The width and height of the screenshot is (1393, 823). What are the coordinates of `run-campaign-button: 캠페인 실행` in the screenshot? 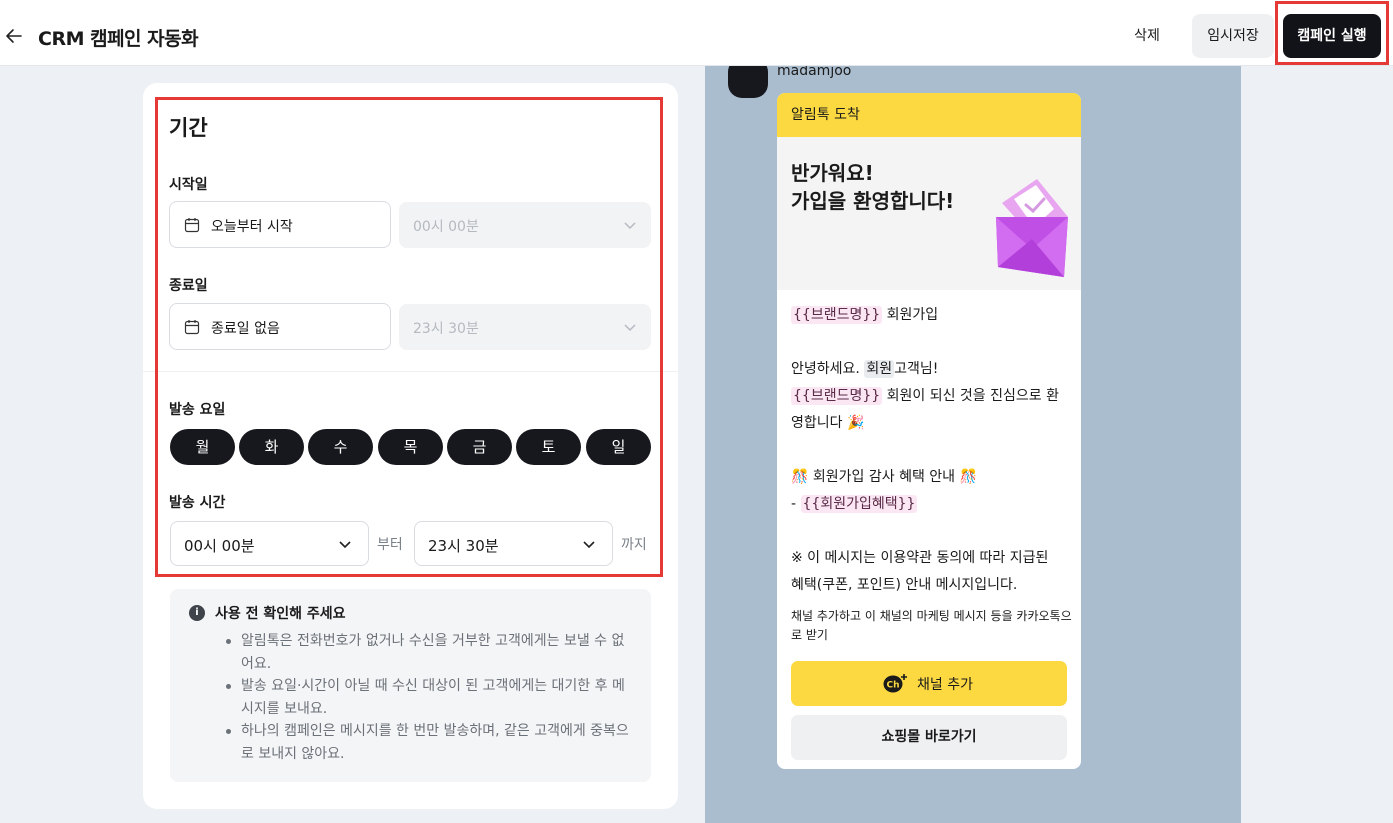 It's located at (1332, 36).